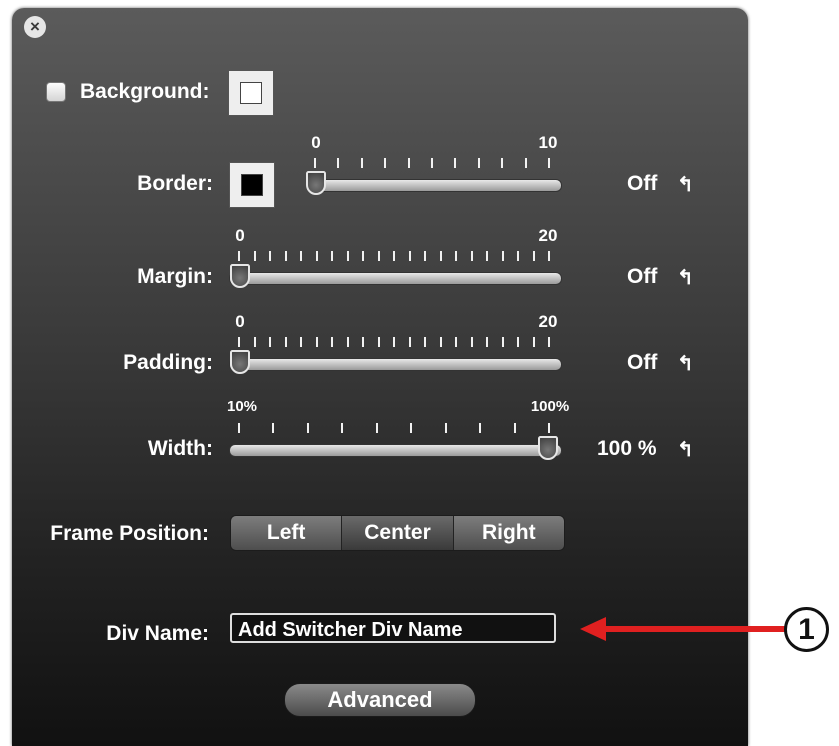 The height and width of the screenshot is (746, 839). I want to click on padding-slider-track, so click(395, 364).